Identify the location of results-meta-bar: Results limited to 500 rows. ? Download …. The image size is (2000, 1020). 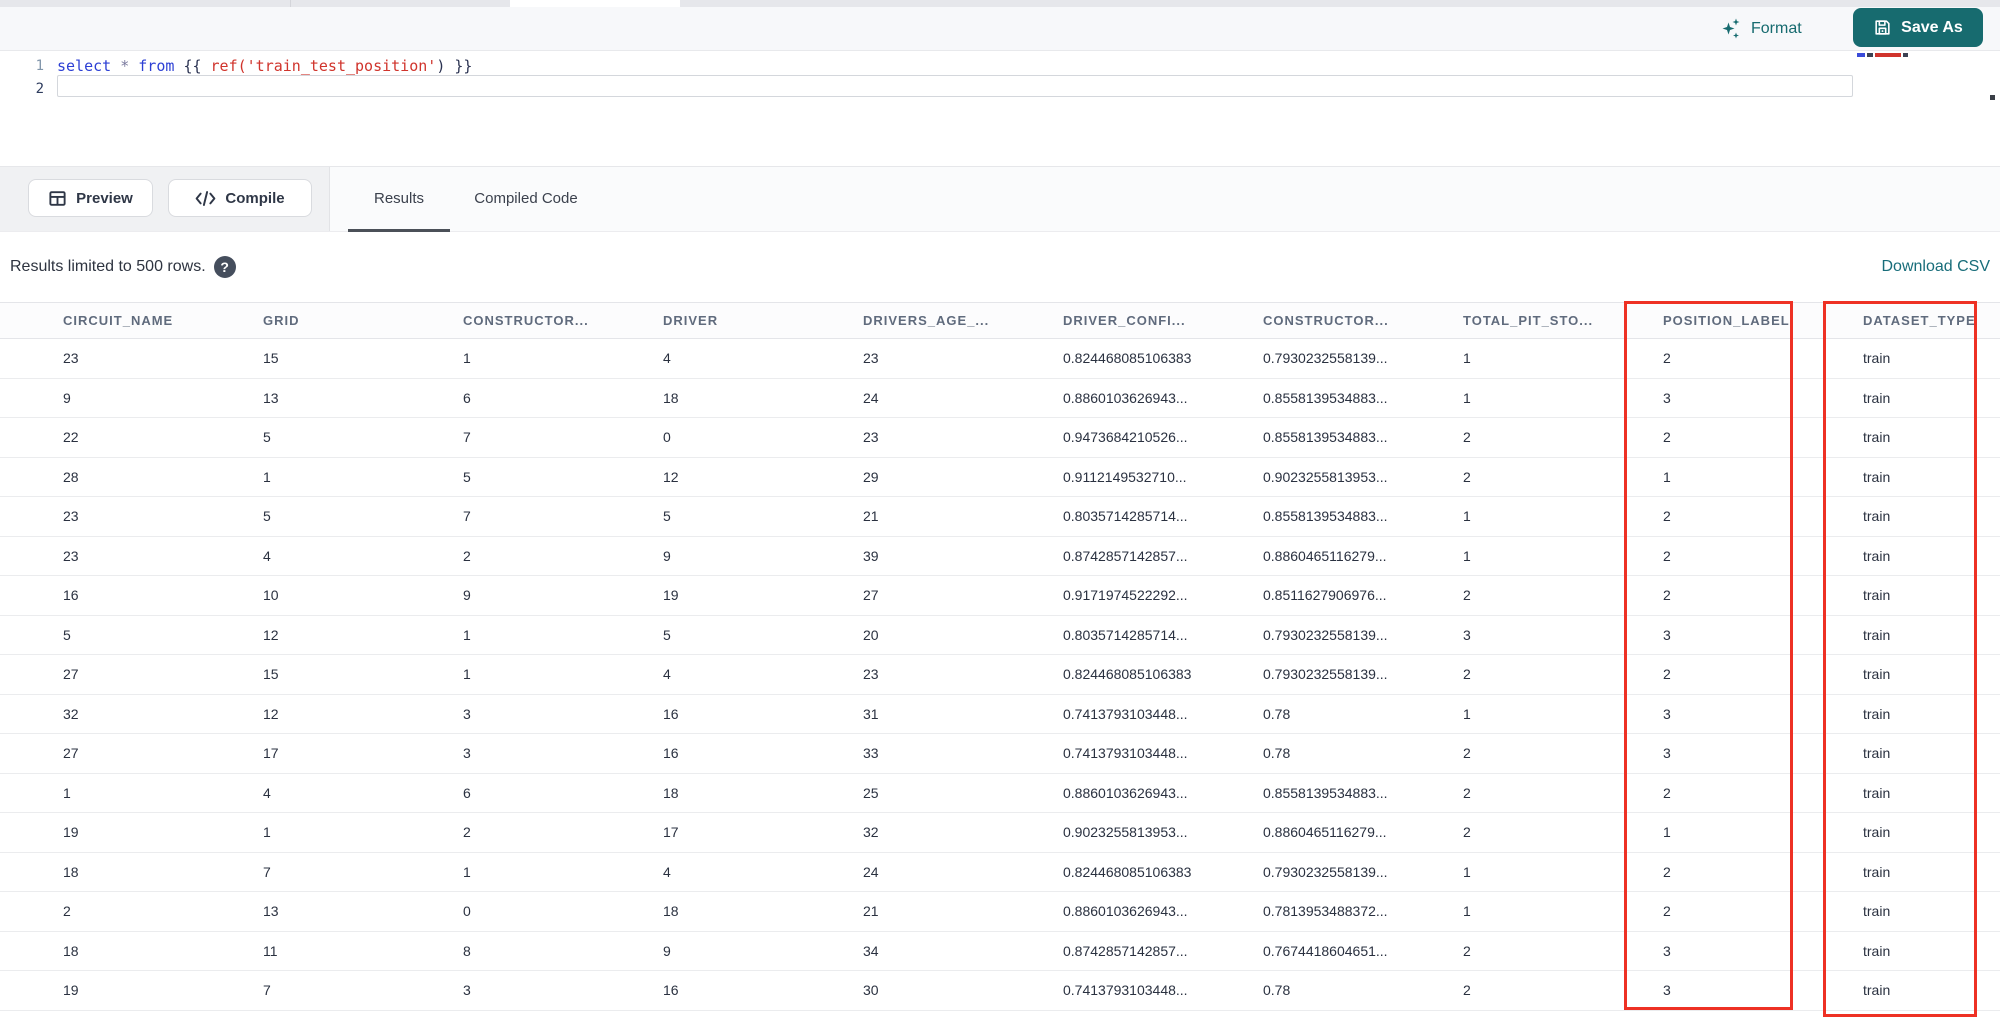
(1000, 267).